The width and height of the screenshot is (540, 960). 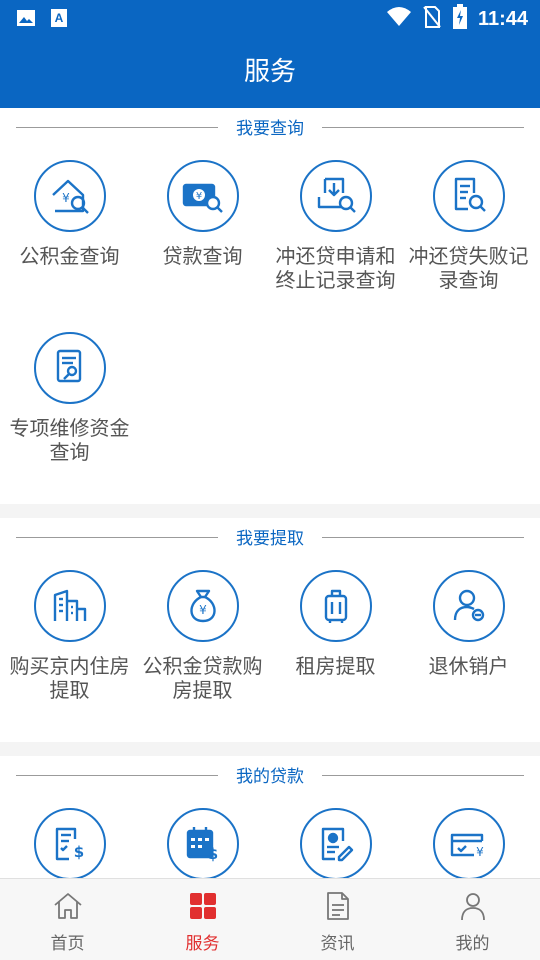 I want to click on grid-item-label: 公积金贷款购房提取, so click(x=202, y=678).